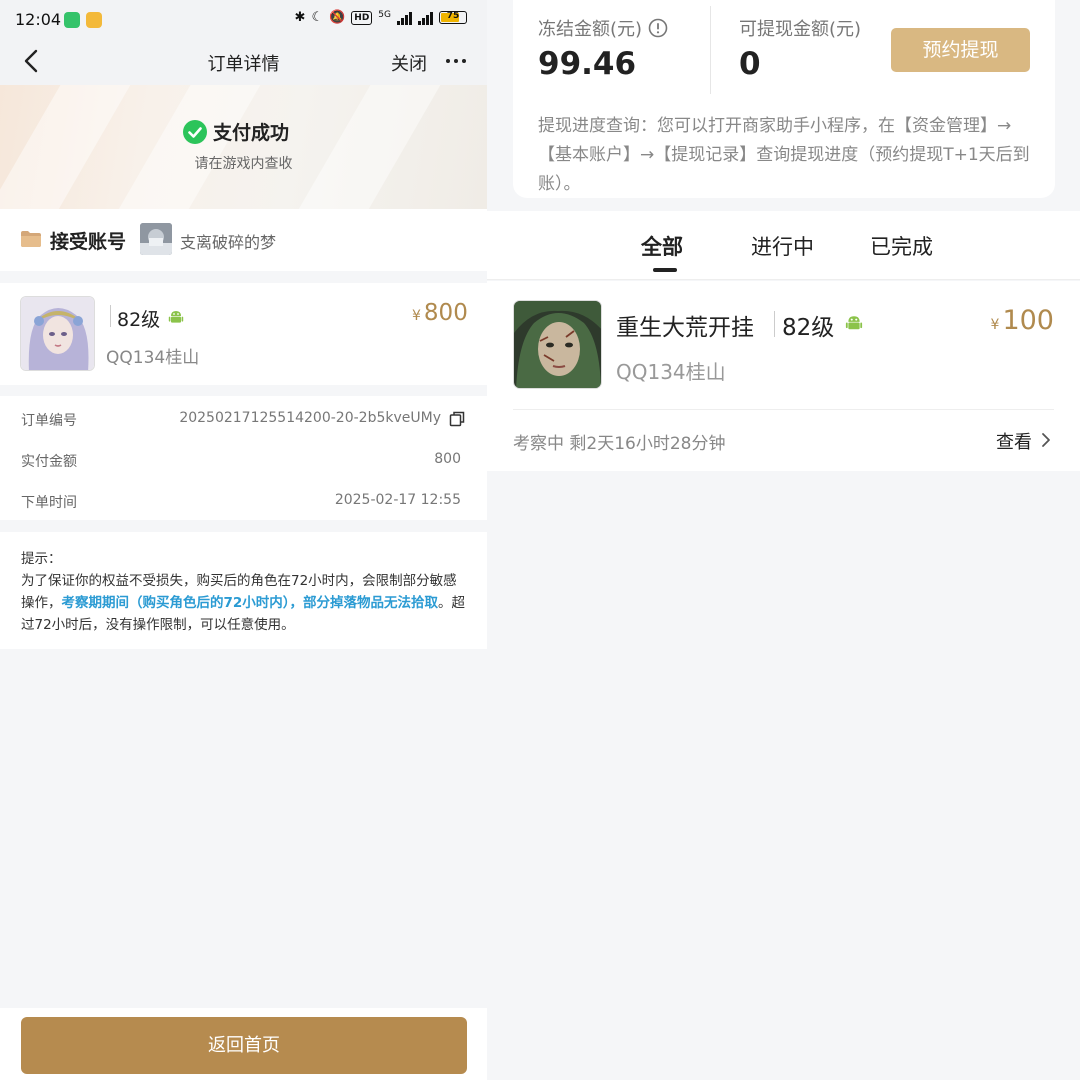  I want to click on schedule-withdrawal-button: 预约提现, so click(960, 50).